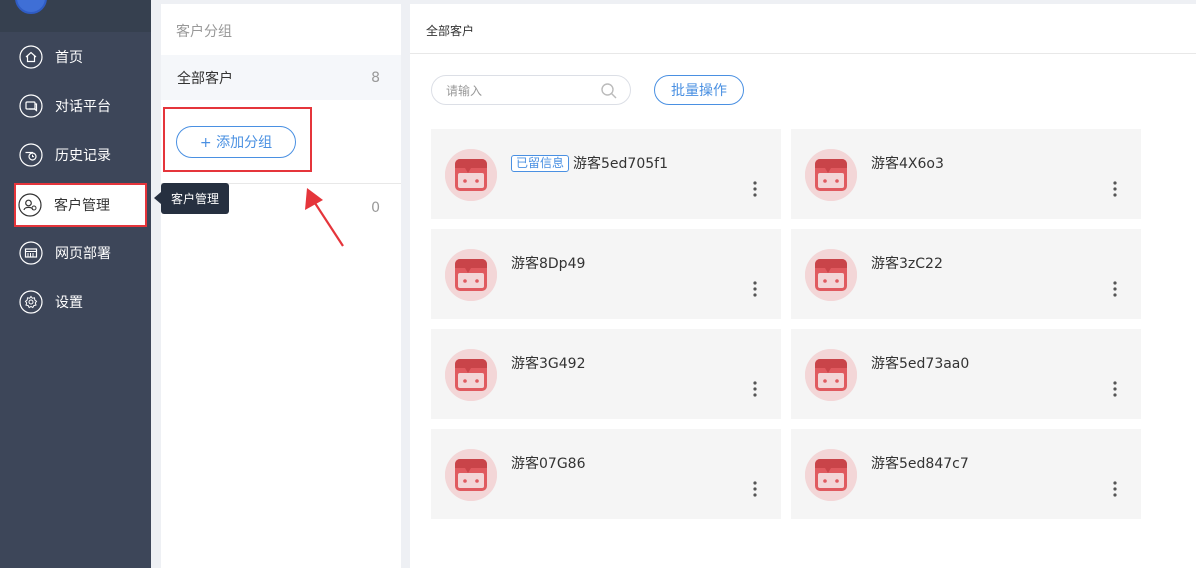 The image size is (1196, 568). Describe the element at coordinates (375, 207) in the screenshot. I see `group-count: 0` at that location.